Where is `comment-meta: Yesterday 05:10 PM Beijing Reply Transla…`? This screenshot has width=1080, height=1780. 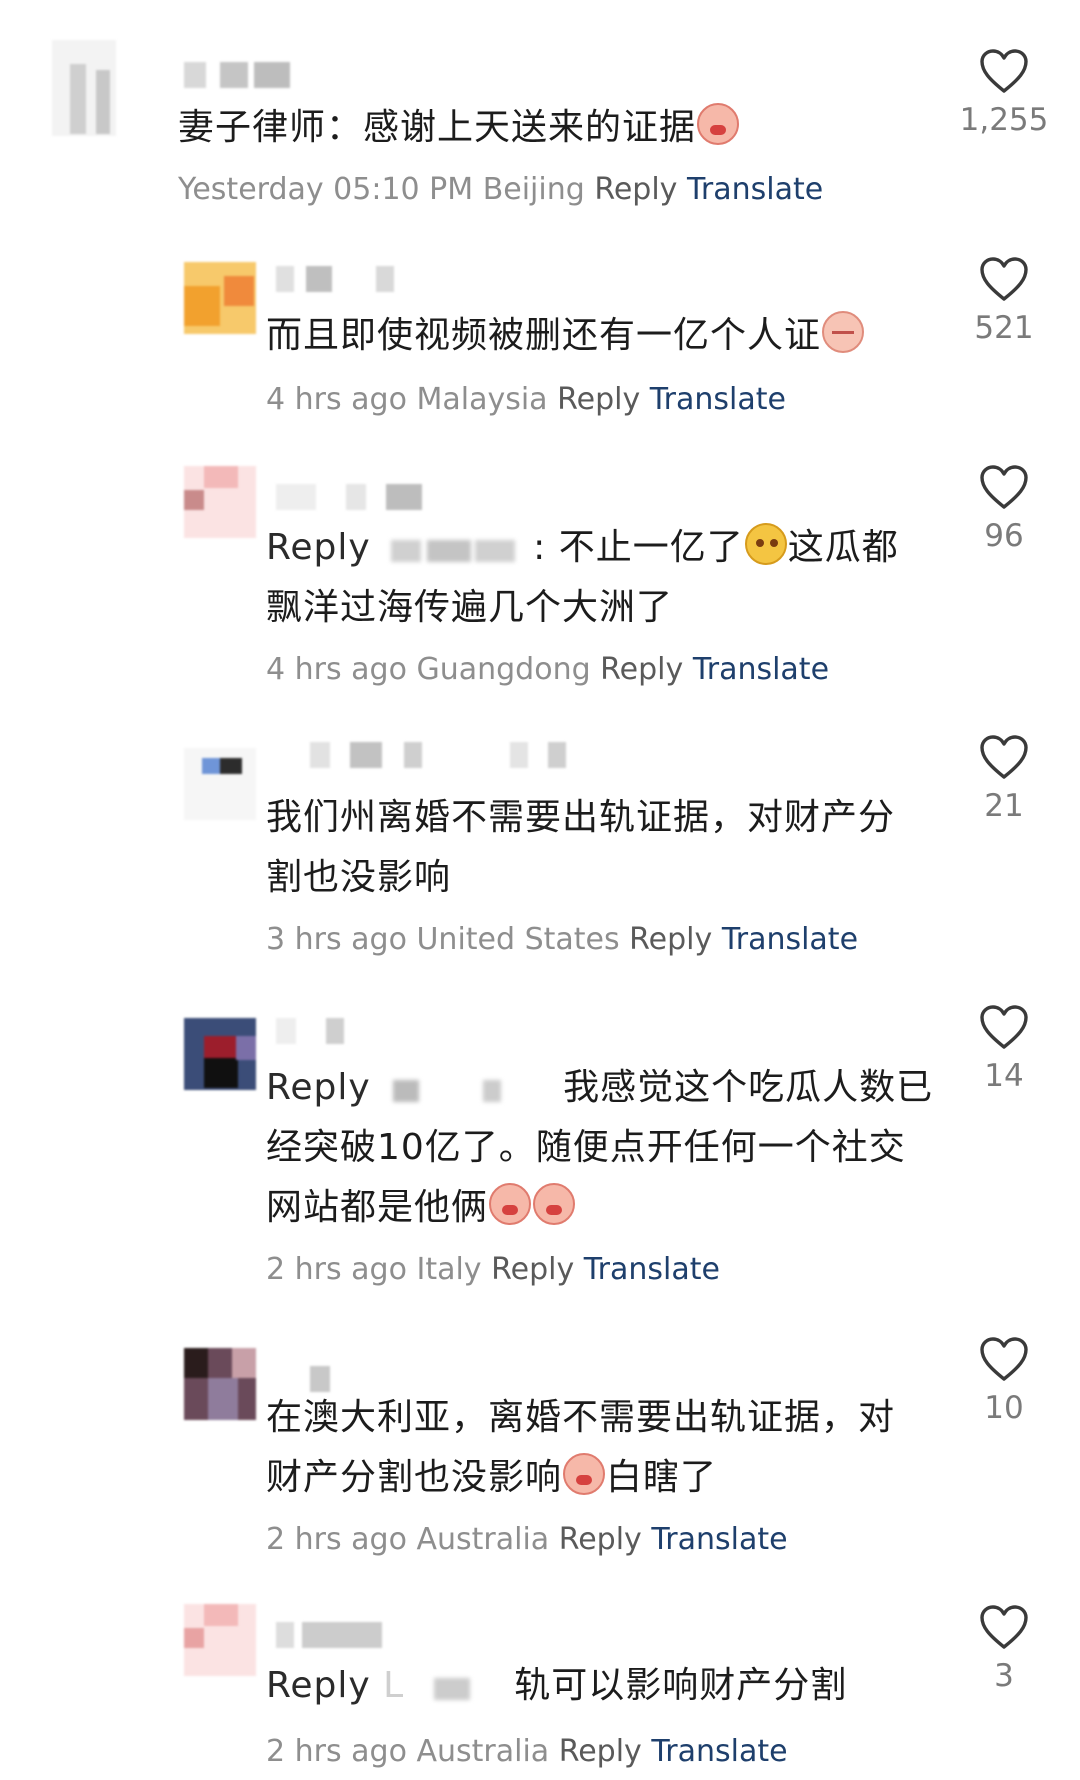 comment-meta: Yesterday 05:10 PM Beijing Reply Transla… is located at coordinates (500, 189).